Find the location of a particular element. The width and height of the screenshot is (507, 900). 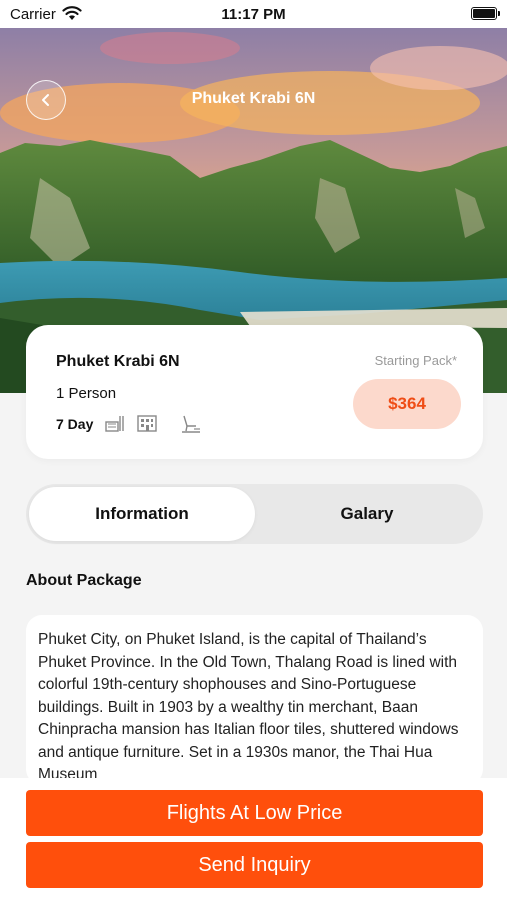

meal-icon is located at coordinates (115, 425).